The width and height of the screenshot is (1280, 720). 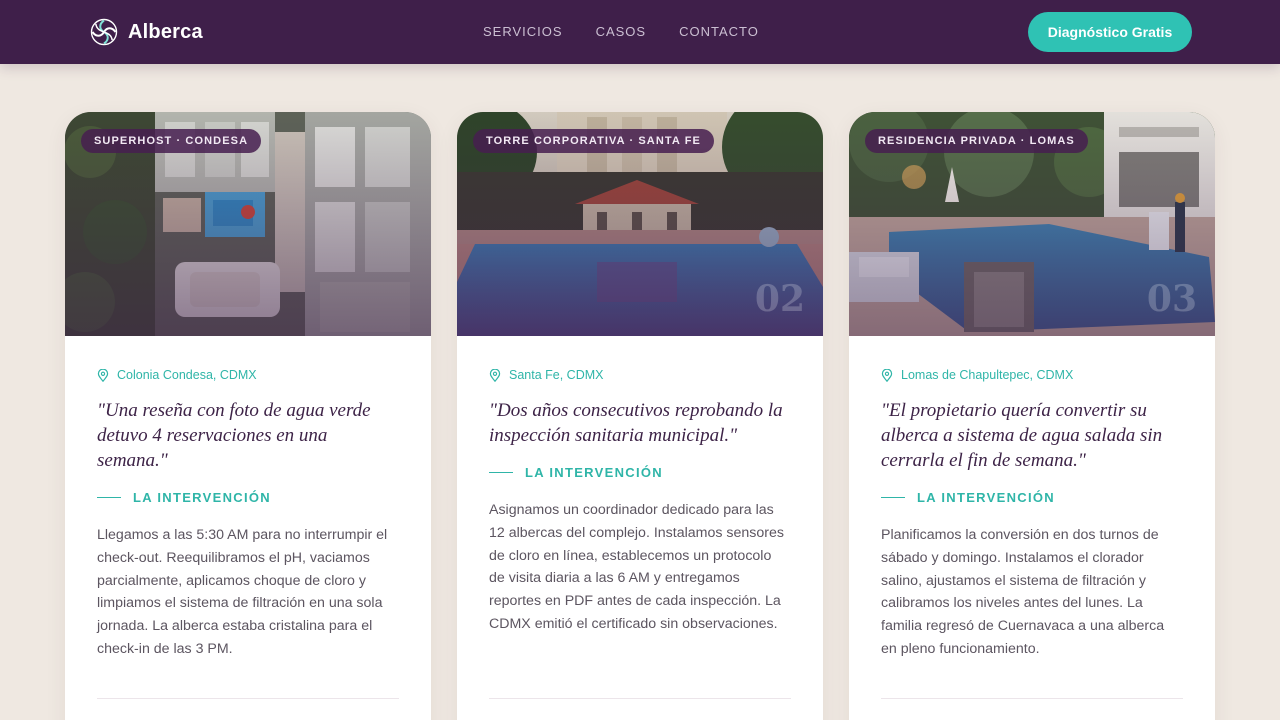 I want to click on case-badge: TORRE CORPORATIVA · SANTA FE, so click(x=593, y=141).